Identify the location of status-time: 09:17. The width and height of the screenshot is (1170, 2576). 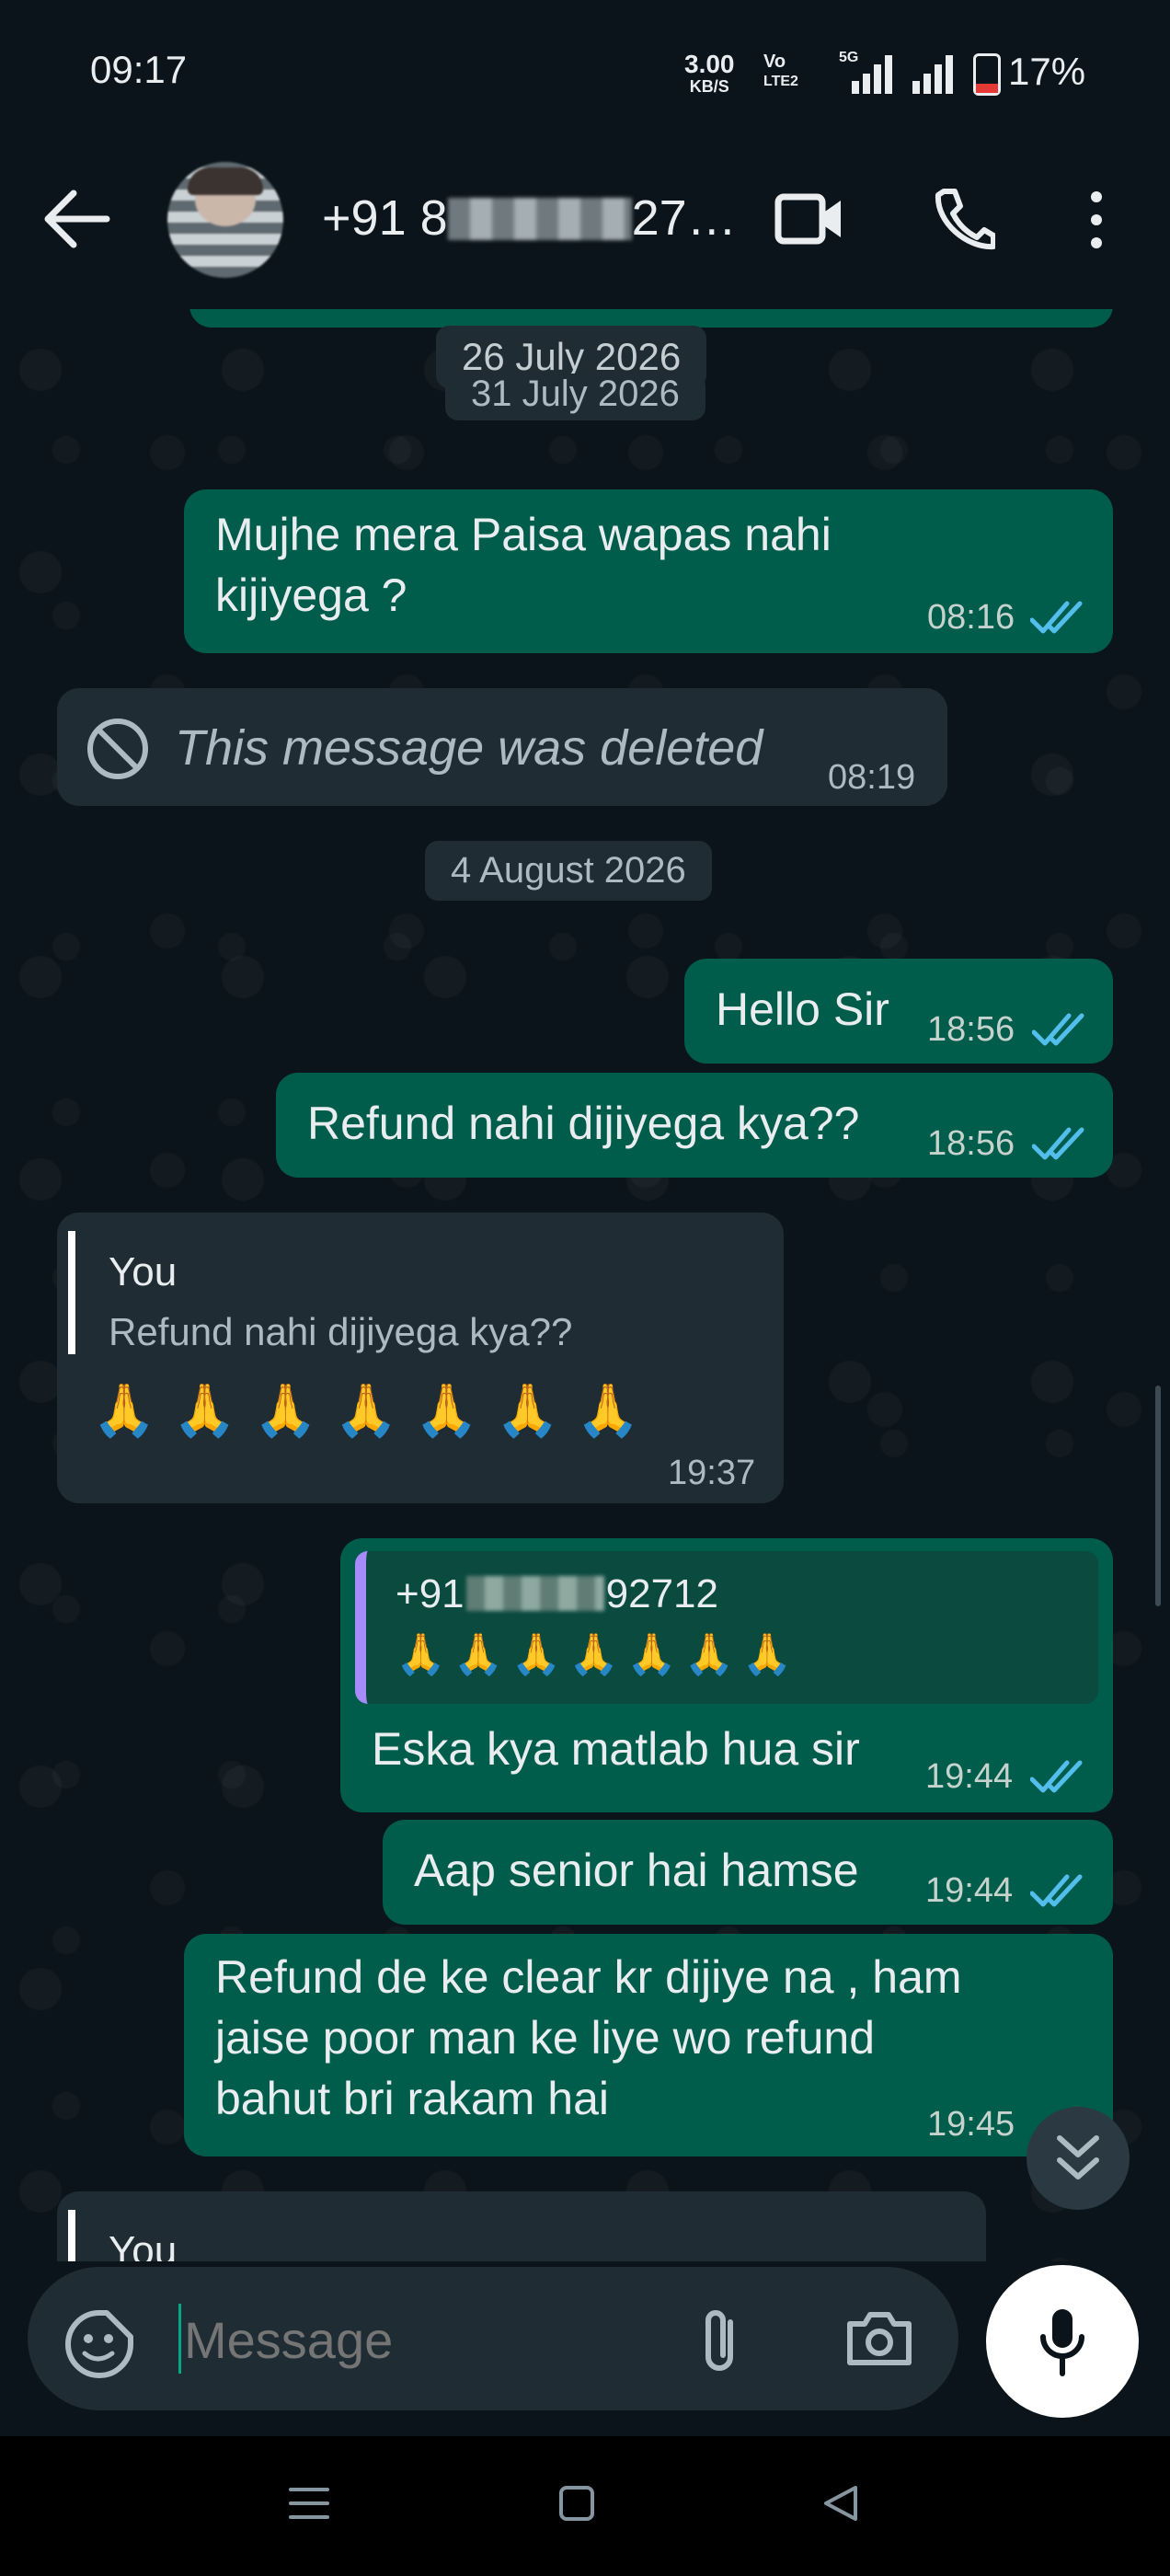
(139, 69).